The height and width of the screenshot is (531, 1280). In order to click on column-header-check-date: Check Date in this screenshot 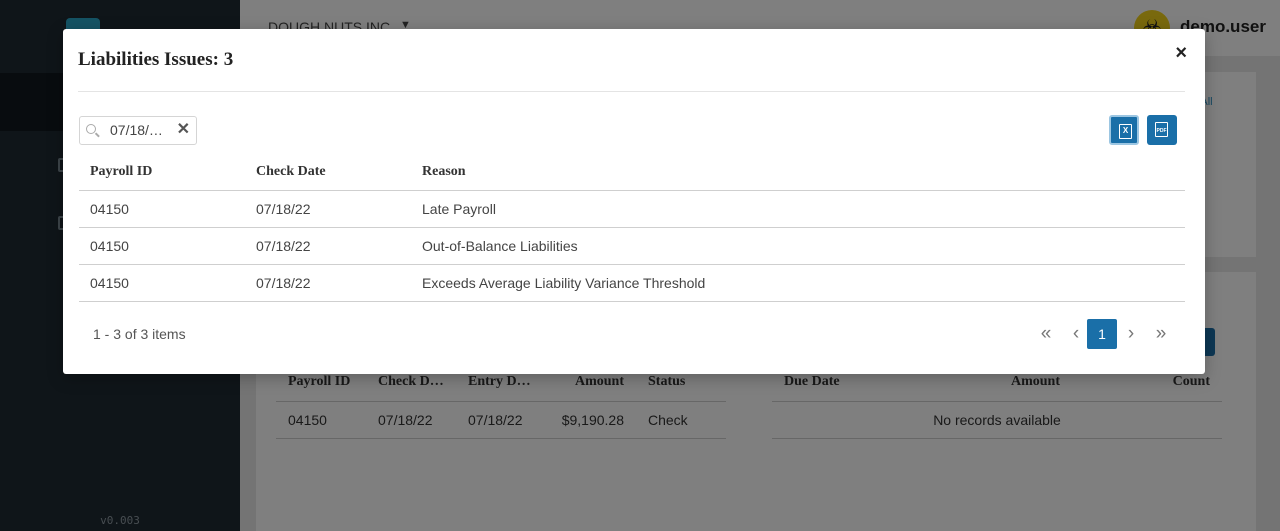, I will do `click(328, 172)`.